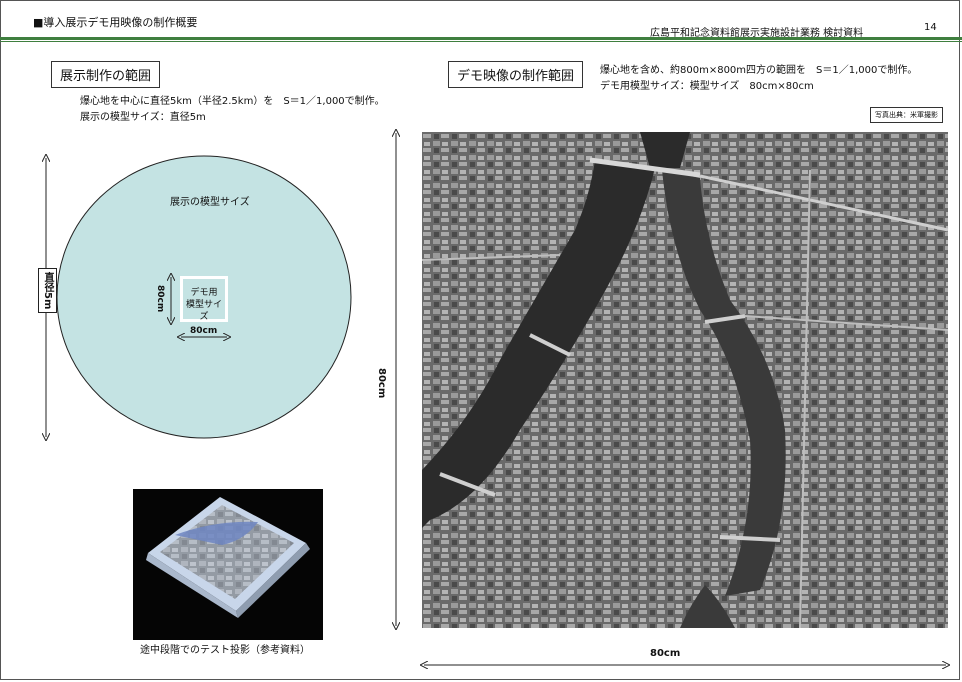 The width and height of the screenshot is (962, 682). What do you see at coordinates (203, 311) in the screenshot?
I see `demo-label-line2: 模型サイズ` at bounding box center [203, 311].